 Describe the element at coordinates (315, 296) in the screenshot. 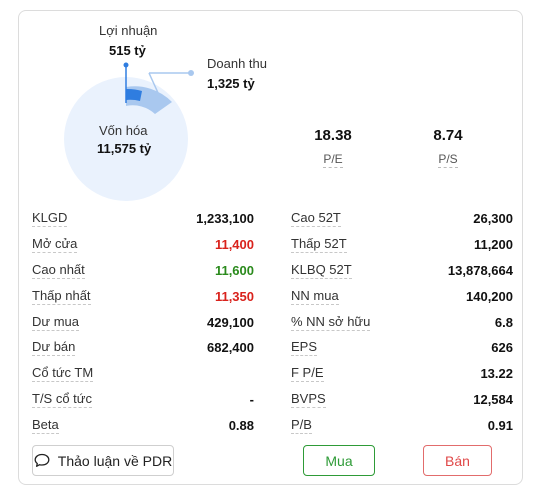

I see `stat-label: NN mua` at that location.